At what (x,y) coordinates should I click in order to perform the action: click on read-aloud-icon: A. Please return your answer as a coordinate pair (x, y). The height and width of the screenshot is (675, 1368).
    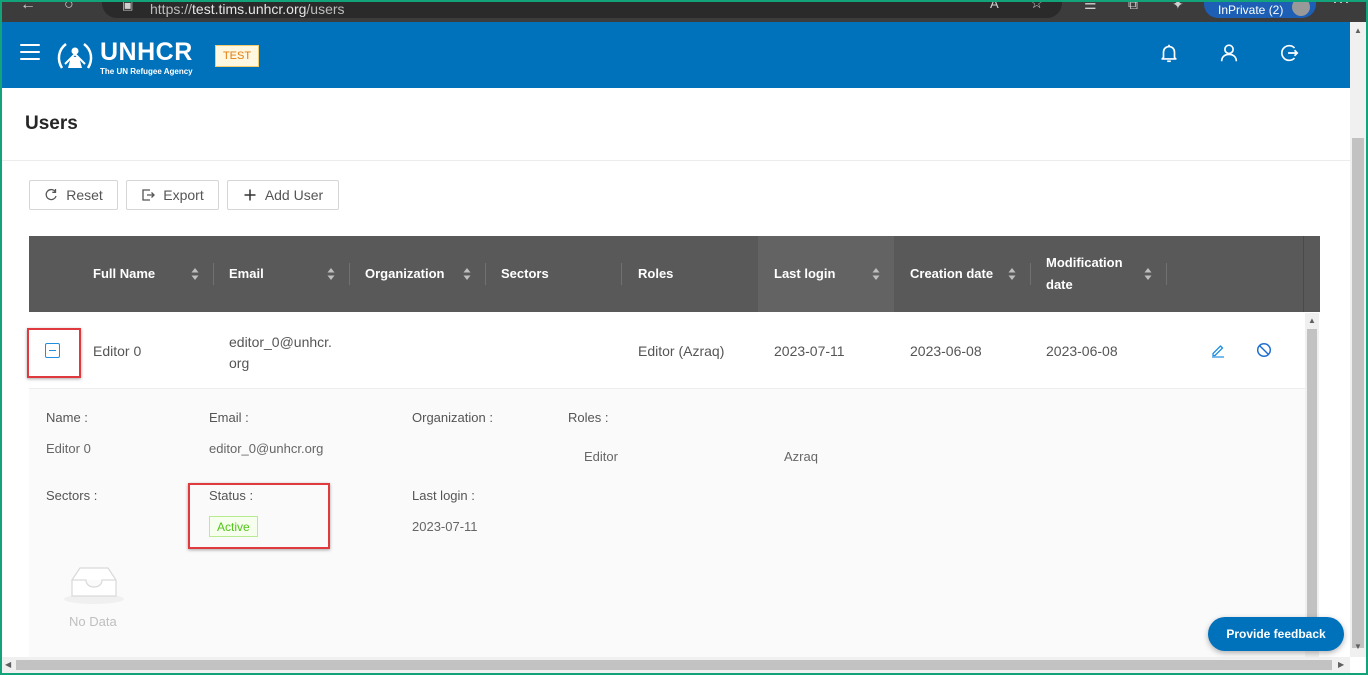
    Looking at the image, I should click on (994, 6).